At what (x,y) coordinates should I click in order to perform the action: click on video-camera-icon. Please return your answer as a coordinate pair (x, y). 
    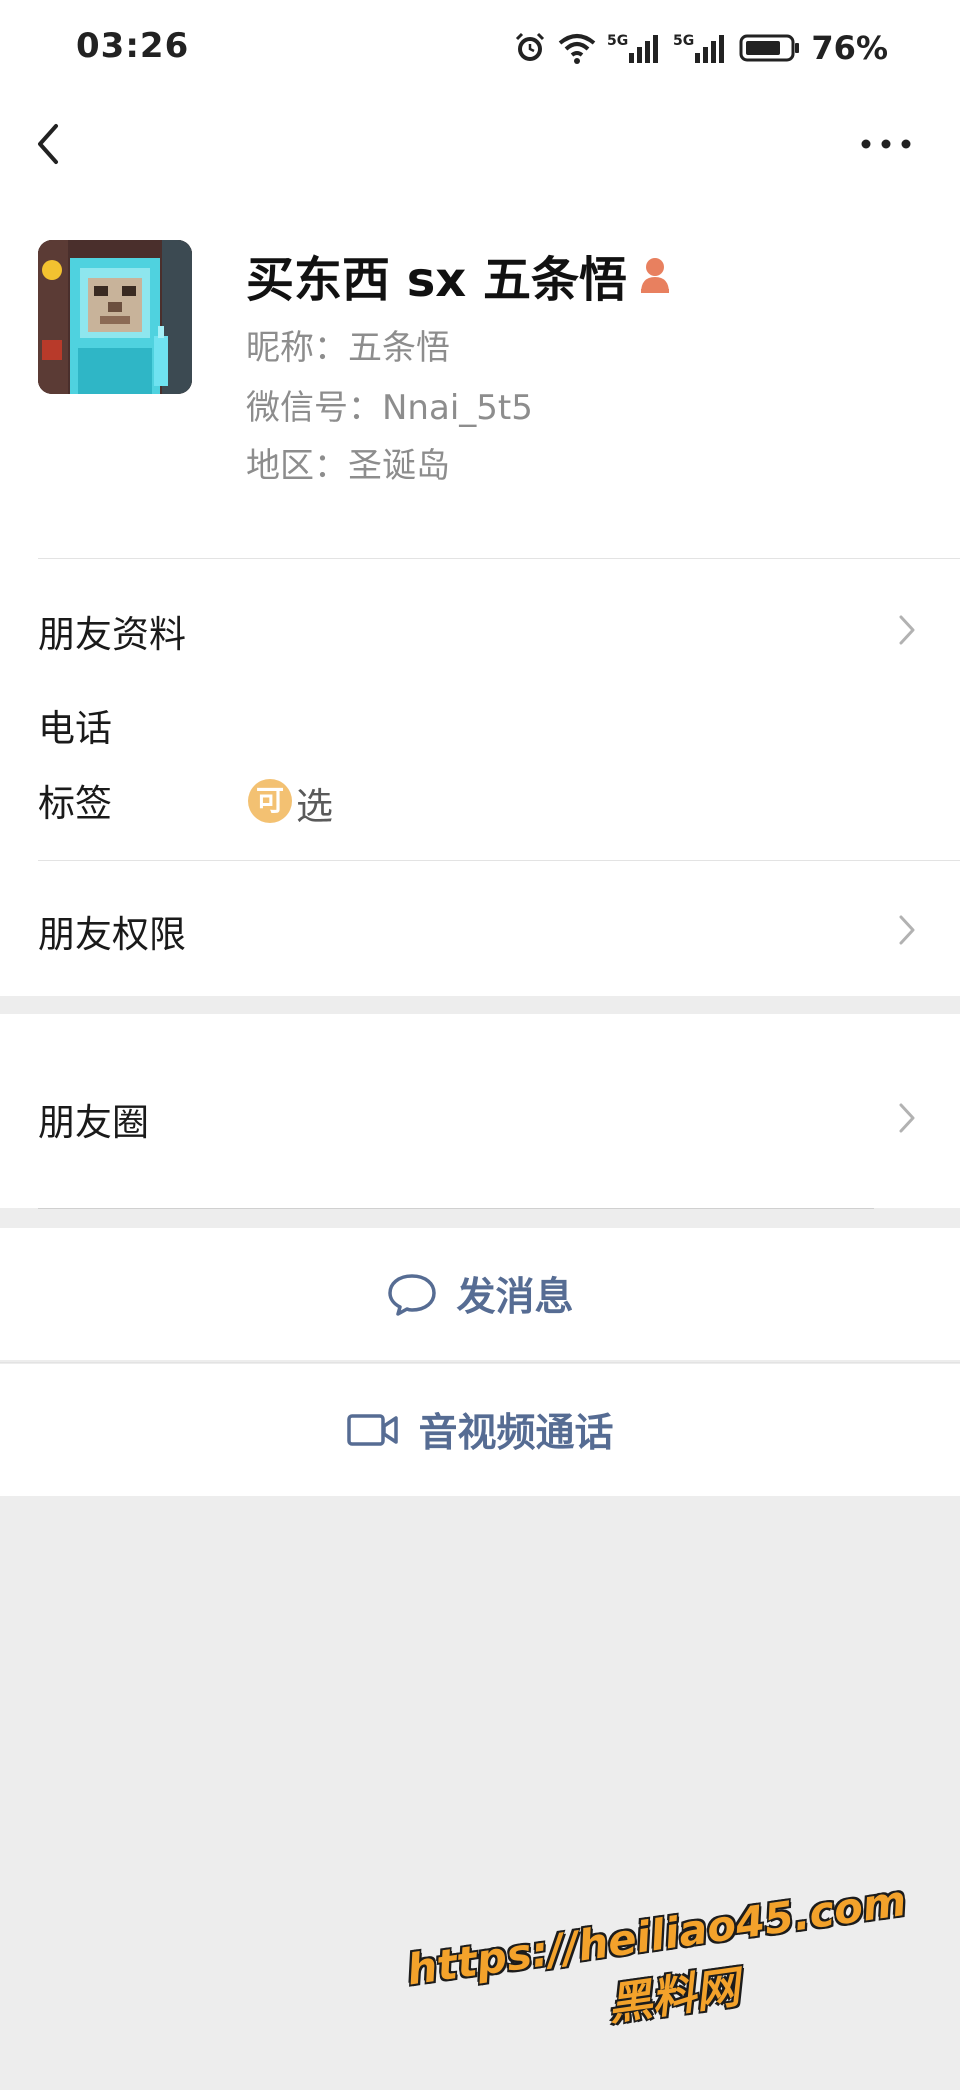
    Looking at the image, I should click on (373, 1430).